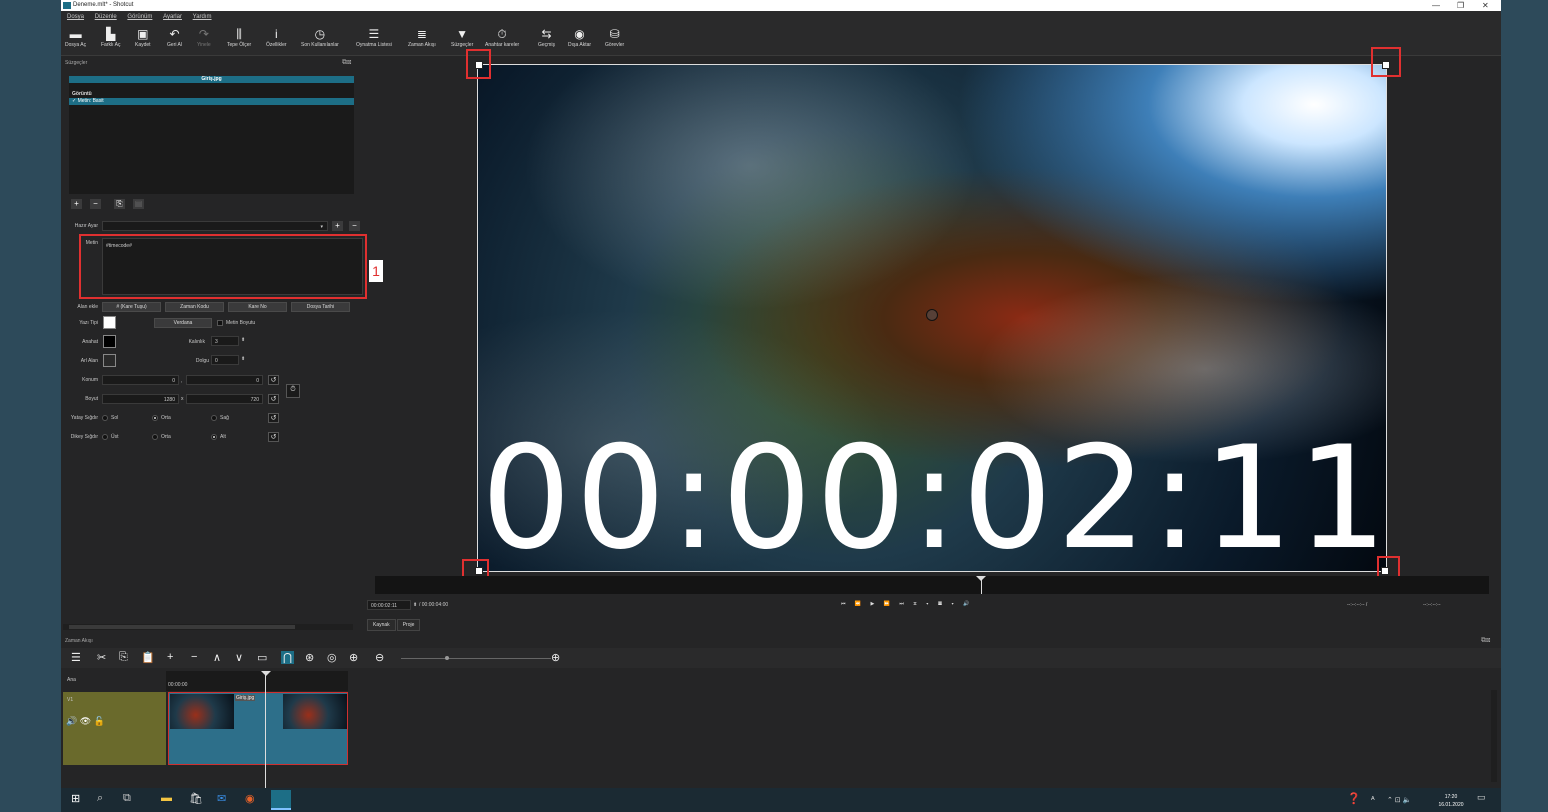 The width and height of the screenshot is (1548, 812). What do you see at coordinates (1354, 798) in the screenshot?
I see `help-icon: ❓` at bounding box center [1354, 798].